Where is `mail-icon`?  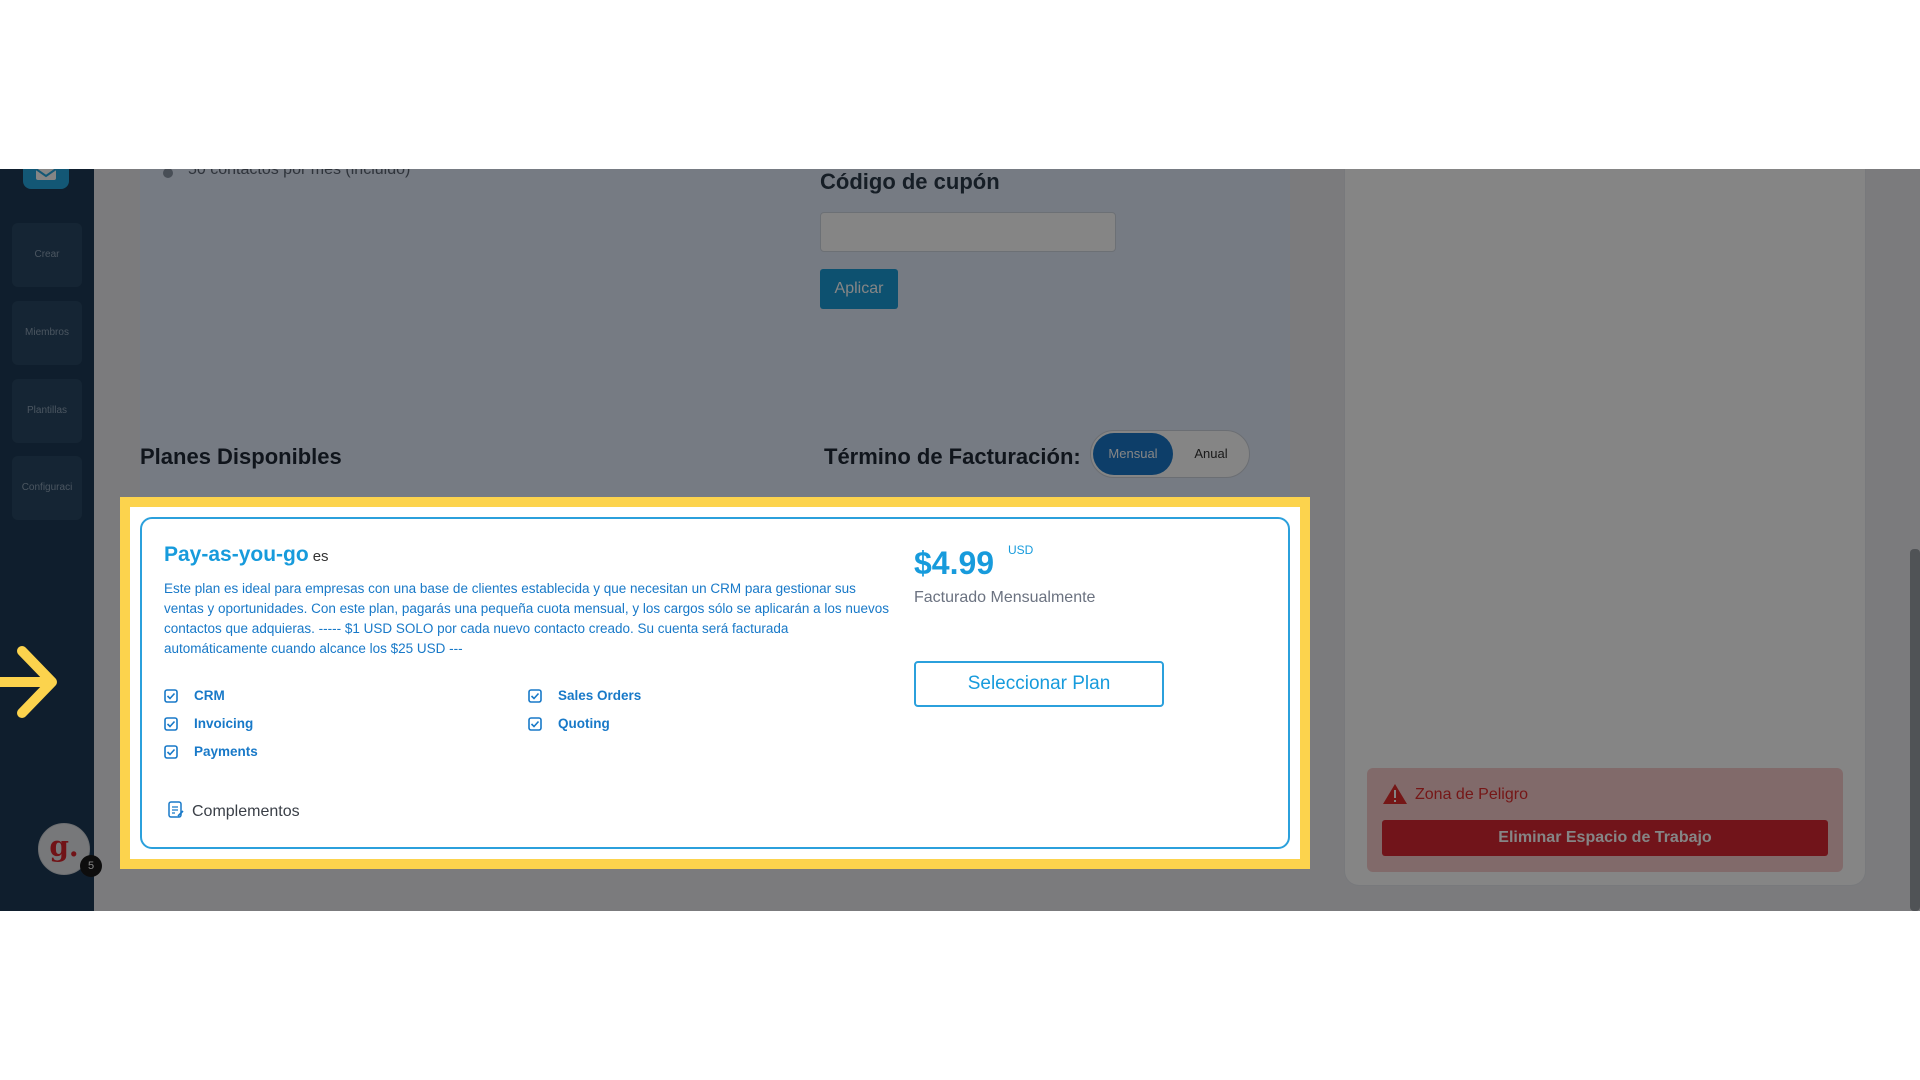
mail-icon is located at coordinates (46, 174).